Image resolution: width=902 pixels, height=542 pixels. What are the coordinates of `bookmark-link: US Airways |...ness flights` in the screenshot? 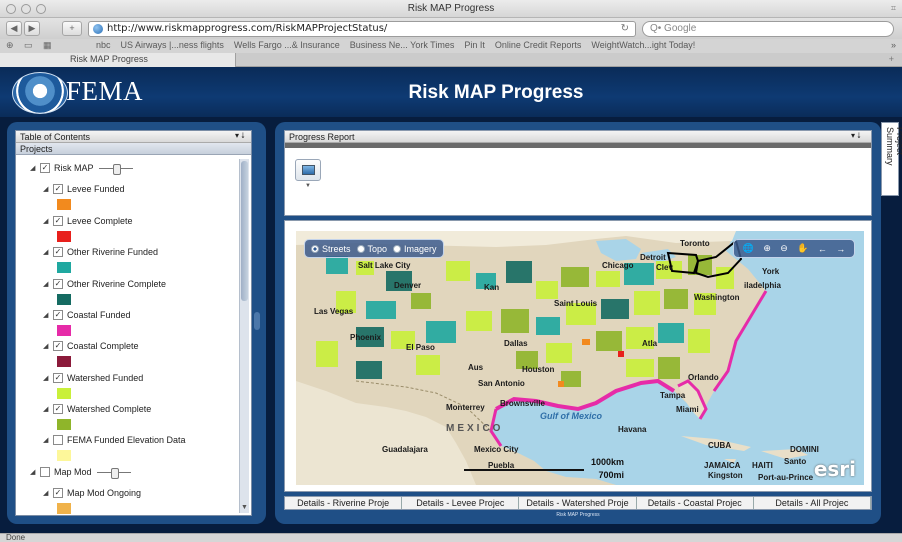 It's located at (172, 45).